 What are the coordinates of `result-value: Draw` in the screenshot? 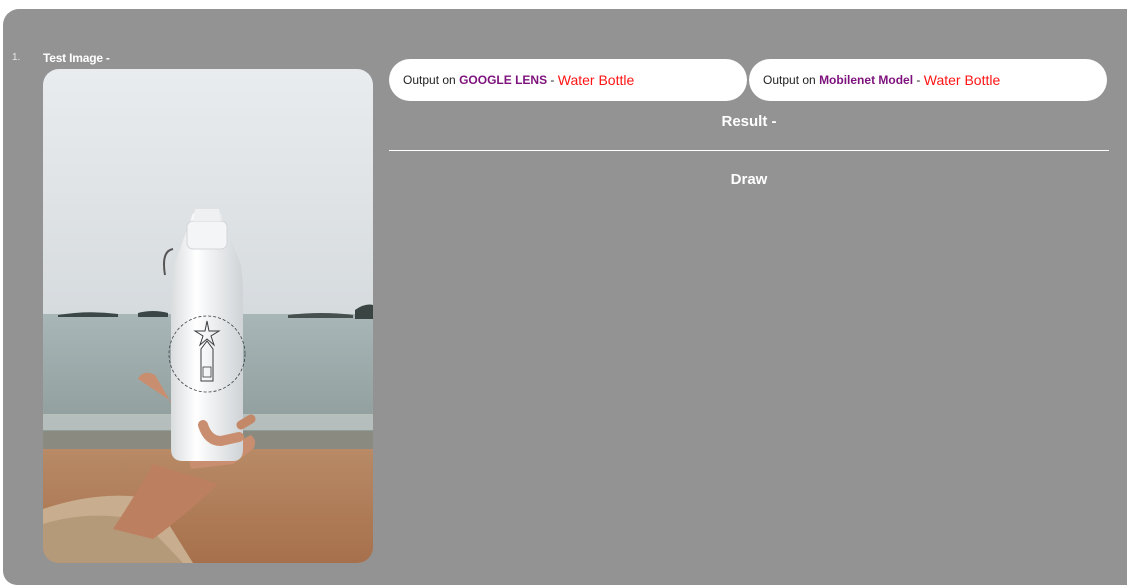 It's located at (749, 179).